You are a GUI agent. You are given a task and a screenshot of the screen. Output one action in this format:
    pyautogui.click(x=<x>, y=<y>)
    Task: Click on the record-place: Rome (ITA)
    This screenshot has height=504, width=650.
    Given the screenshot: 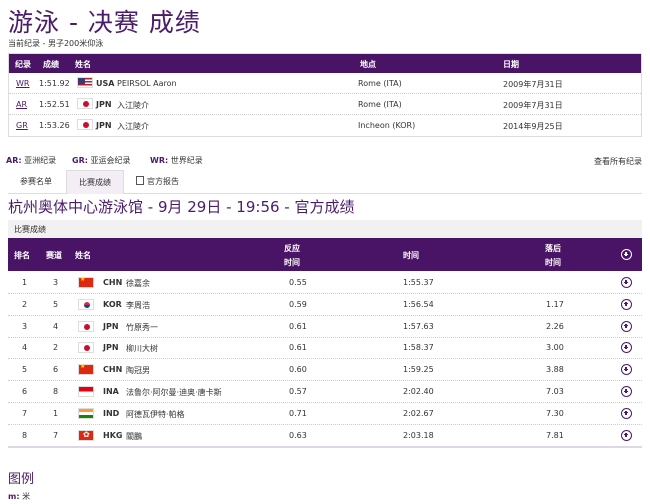 What is the action you would take?
    pyautogui.click(x=380, y=104)
    